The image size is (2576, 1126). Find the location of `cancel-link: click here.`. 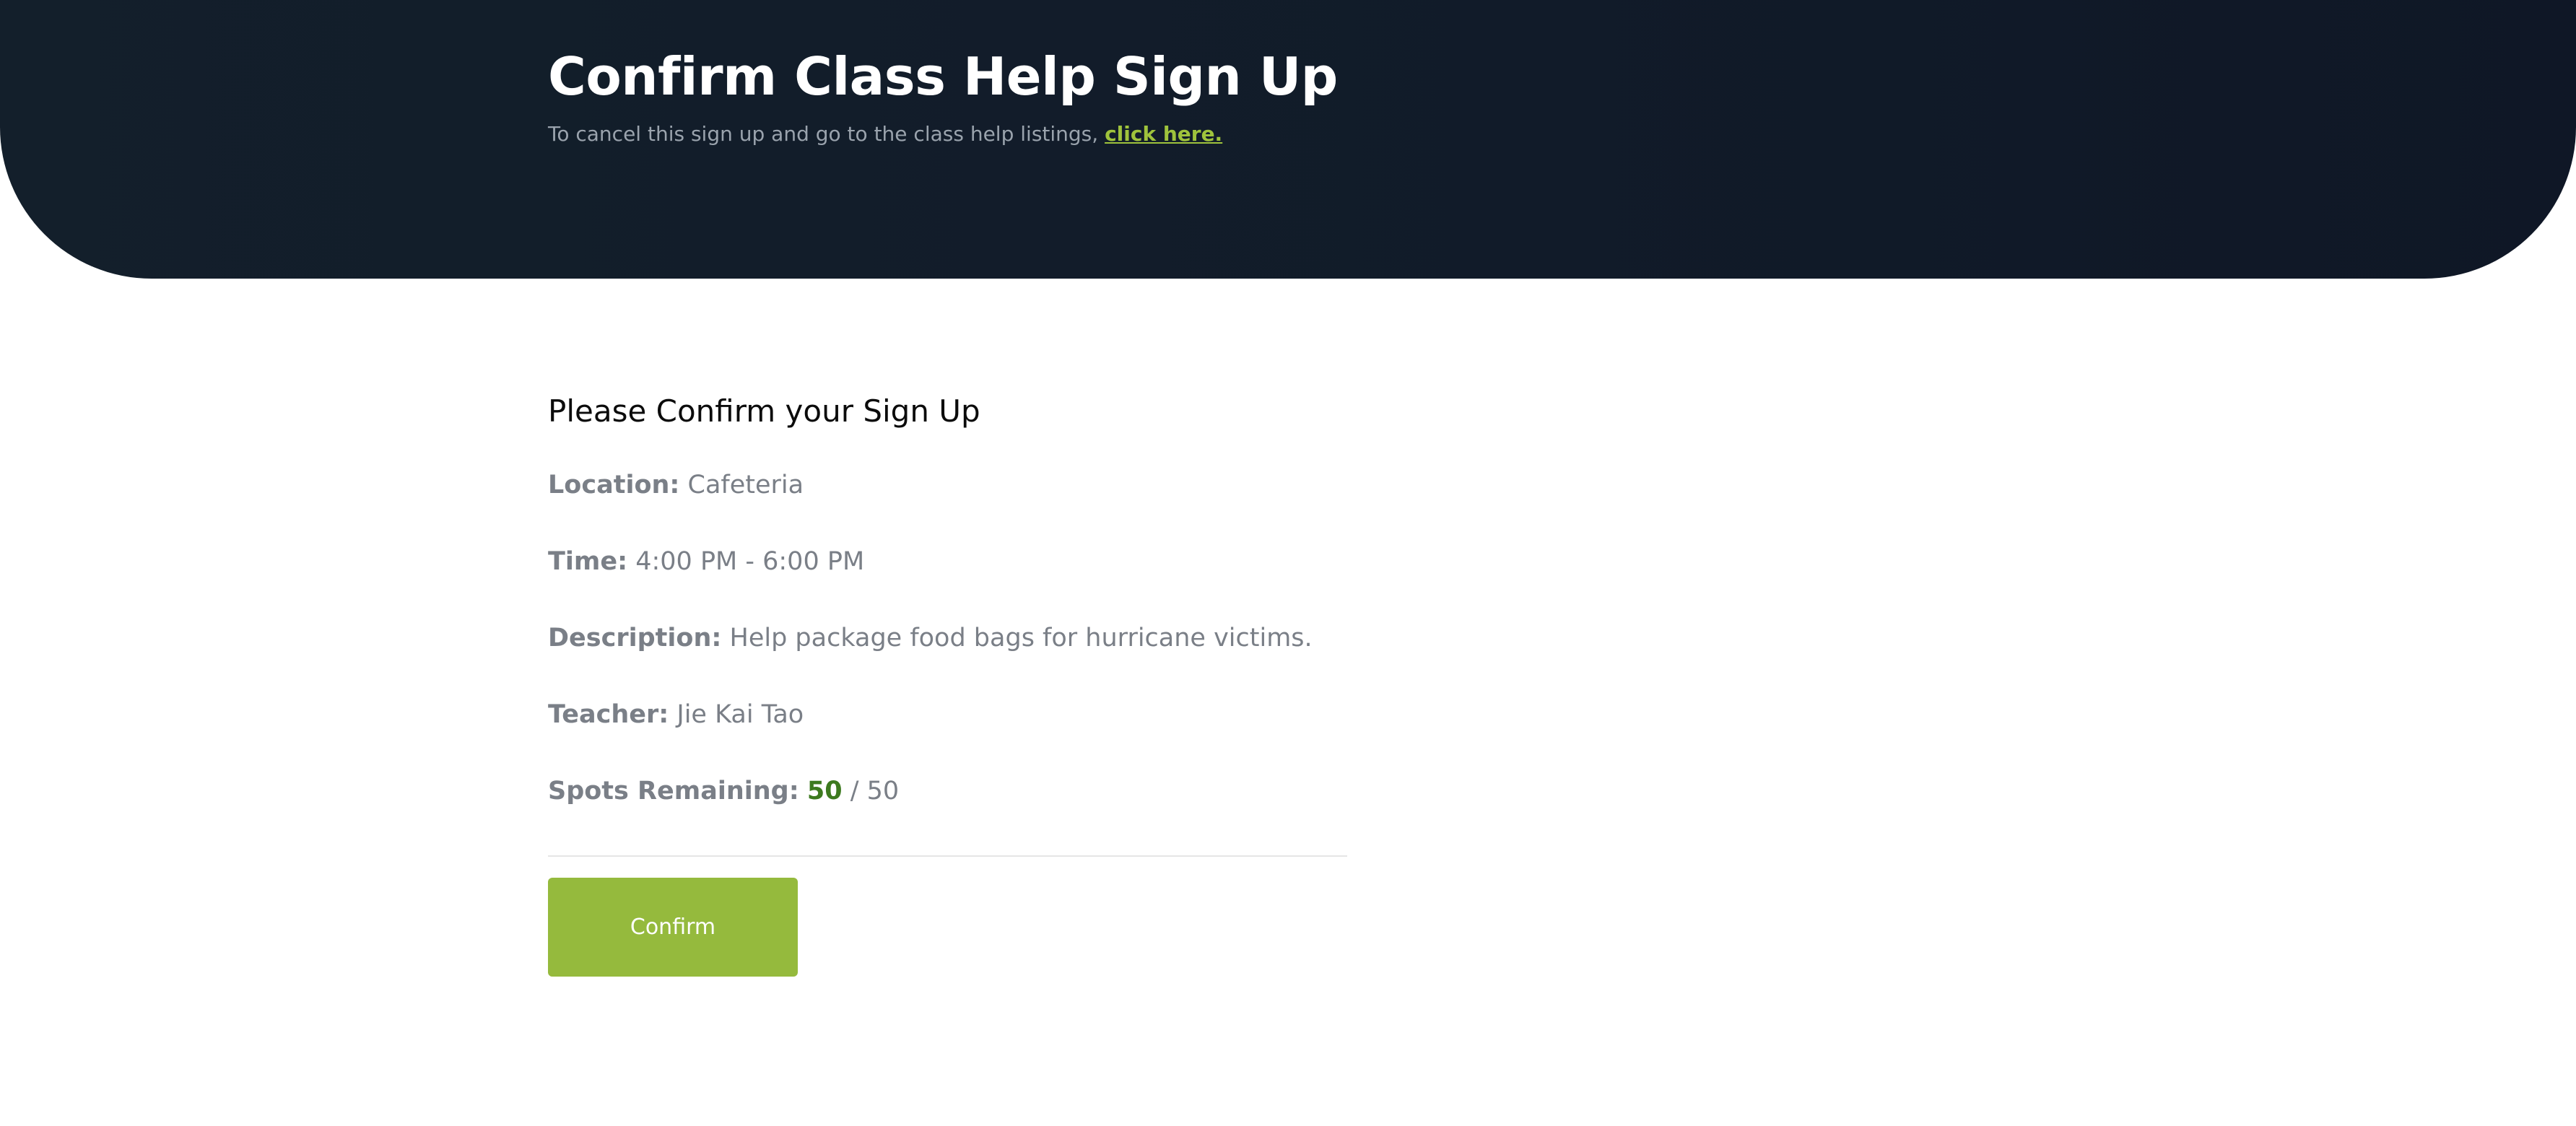

cancel-link: click here. is located at coordinates (1163, 134).